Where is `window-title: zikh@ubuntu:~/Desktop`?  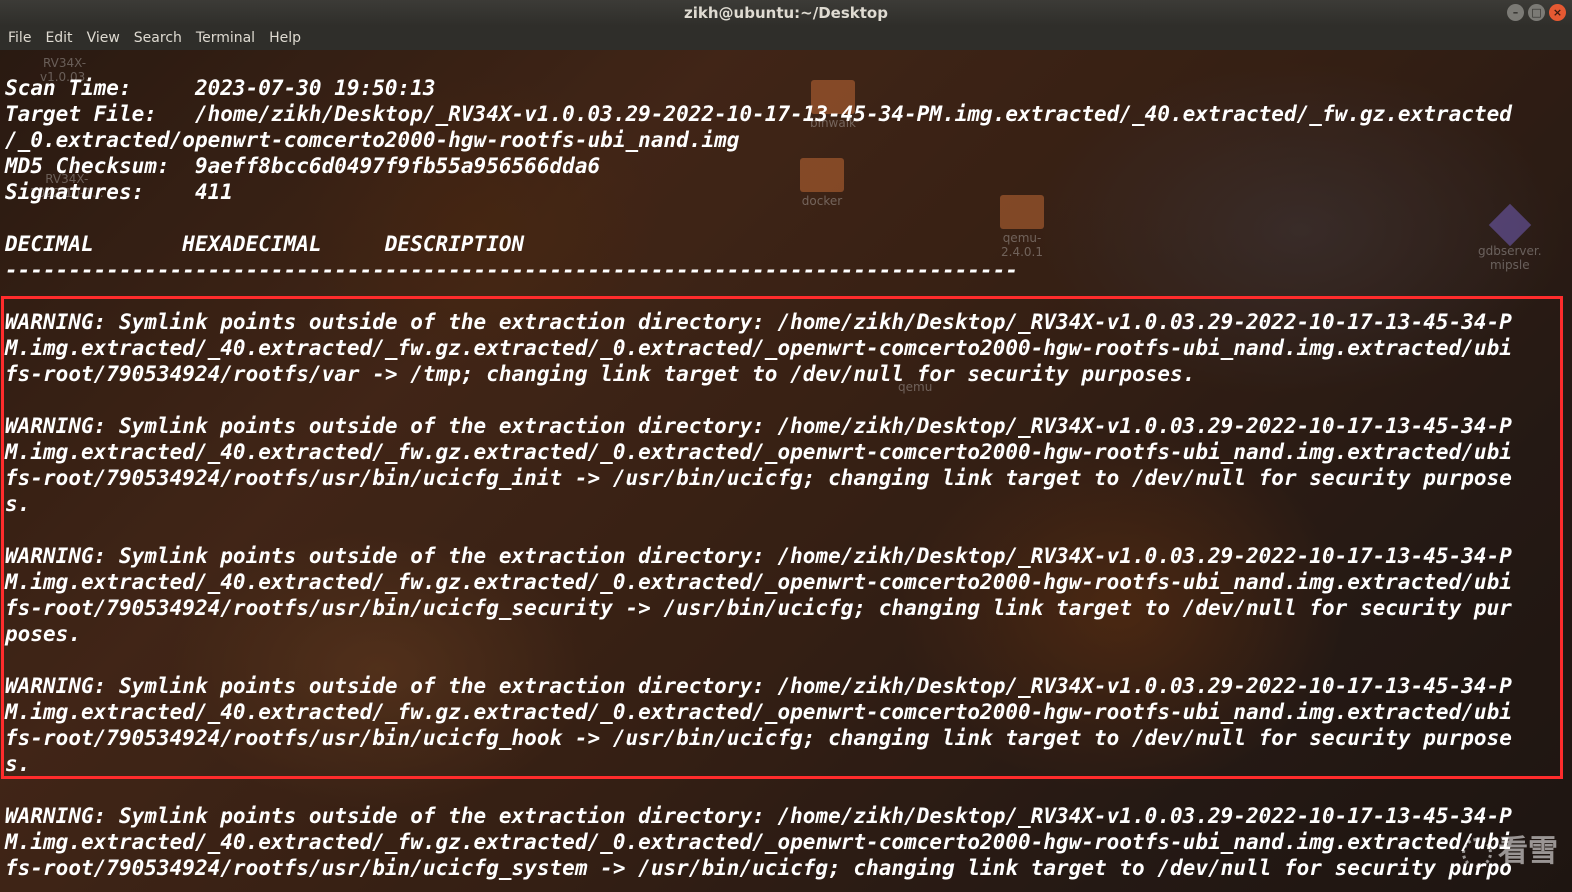
window-title: zikh@ubuntu:~/Desktop is located at coordinates (786, 13).